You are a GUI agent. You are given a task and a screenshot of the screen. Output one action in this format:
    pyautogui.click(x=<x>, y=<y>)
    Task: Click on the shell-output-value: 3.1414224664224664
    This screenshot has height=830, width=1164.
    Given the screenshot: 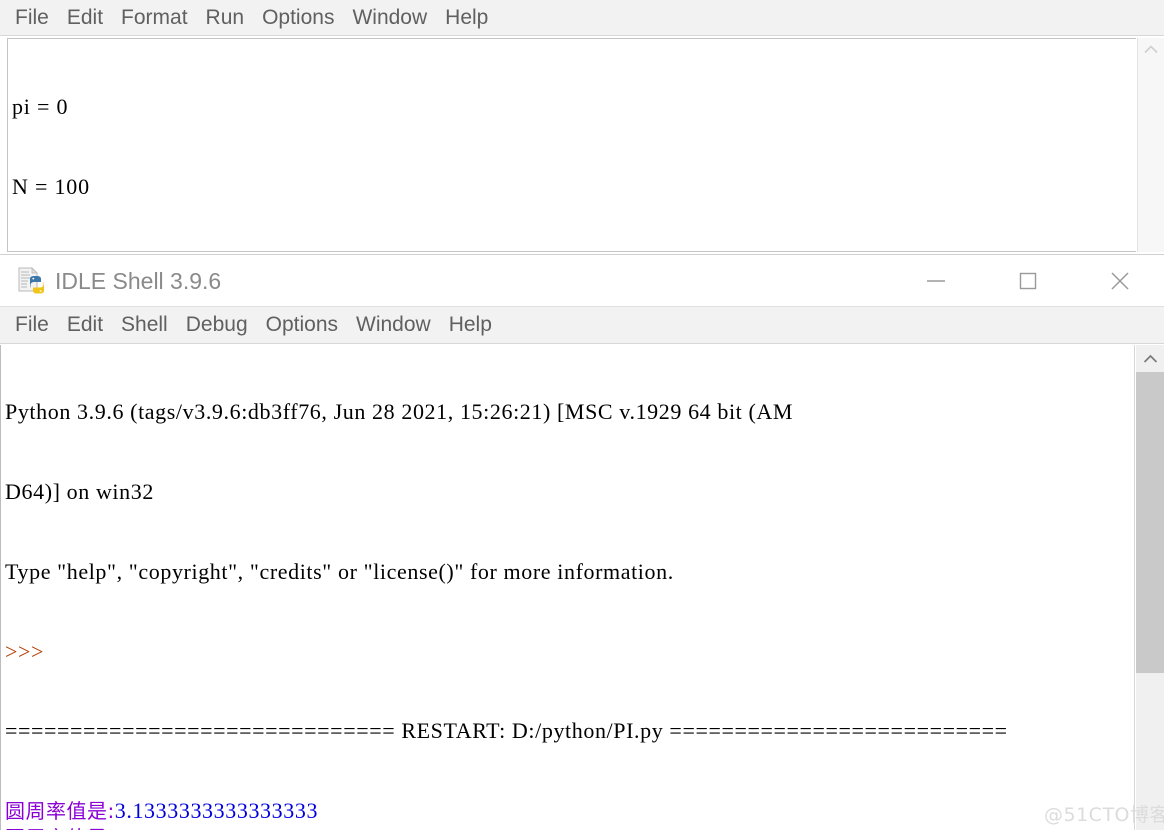 What is the action you would take?
    pyautogui.click(x=216, y=827)
    